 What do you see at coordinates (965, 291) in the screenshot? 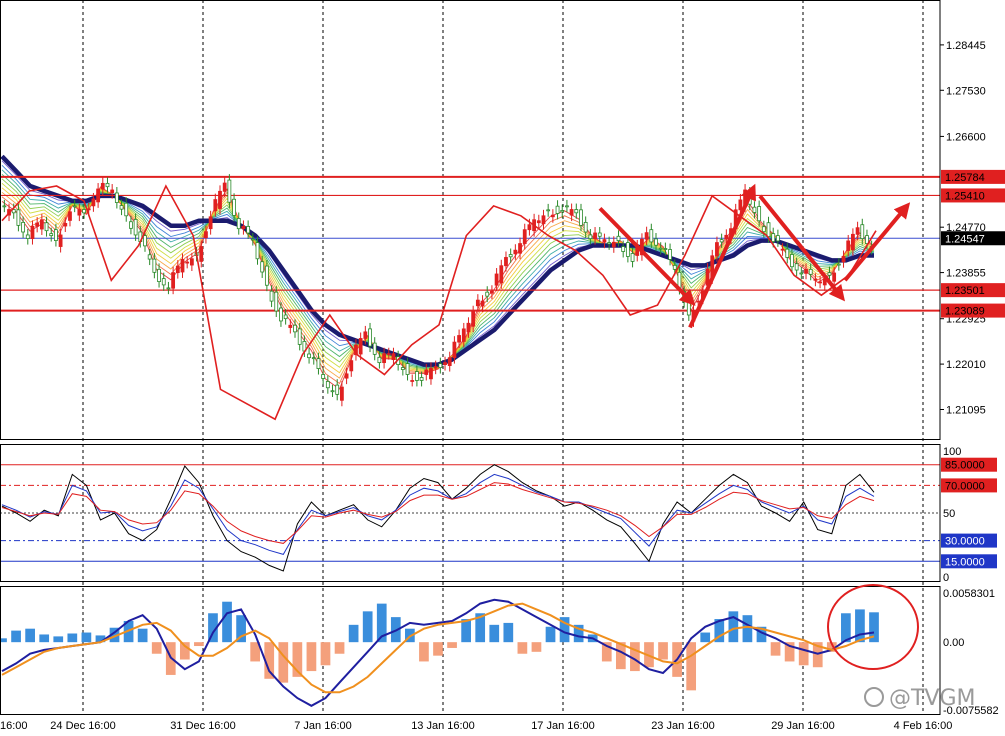
I see `price-tag-label: 1.23501` at bounding box center [965, 291].